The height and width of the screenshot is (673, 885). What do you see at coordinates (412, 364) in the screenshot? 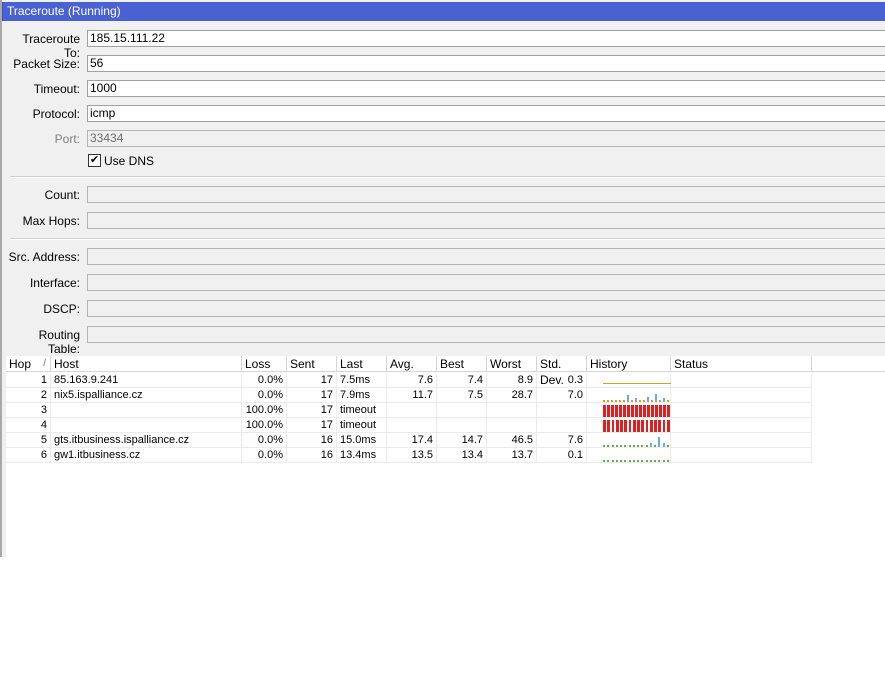
I see `column-header-avg: Avg.` at bounding box center [412, 364].